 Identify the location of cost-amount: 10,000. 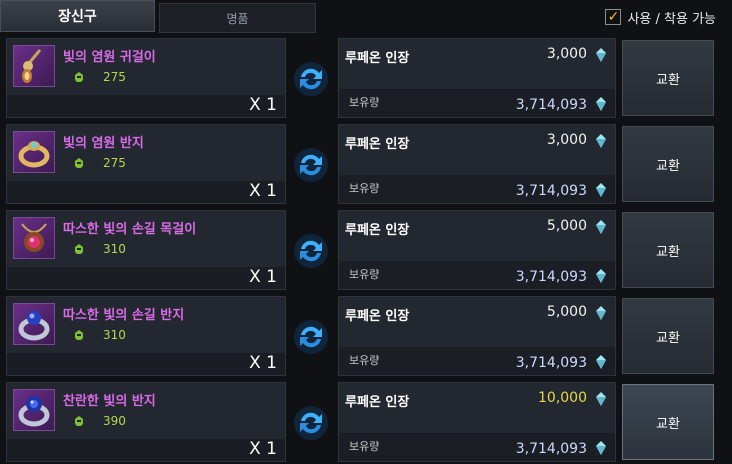
(562, 398).